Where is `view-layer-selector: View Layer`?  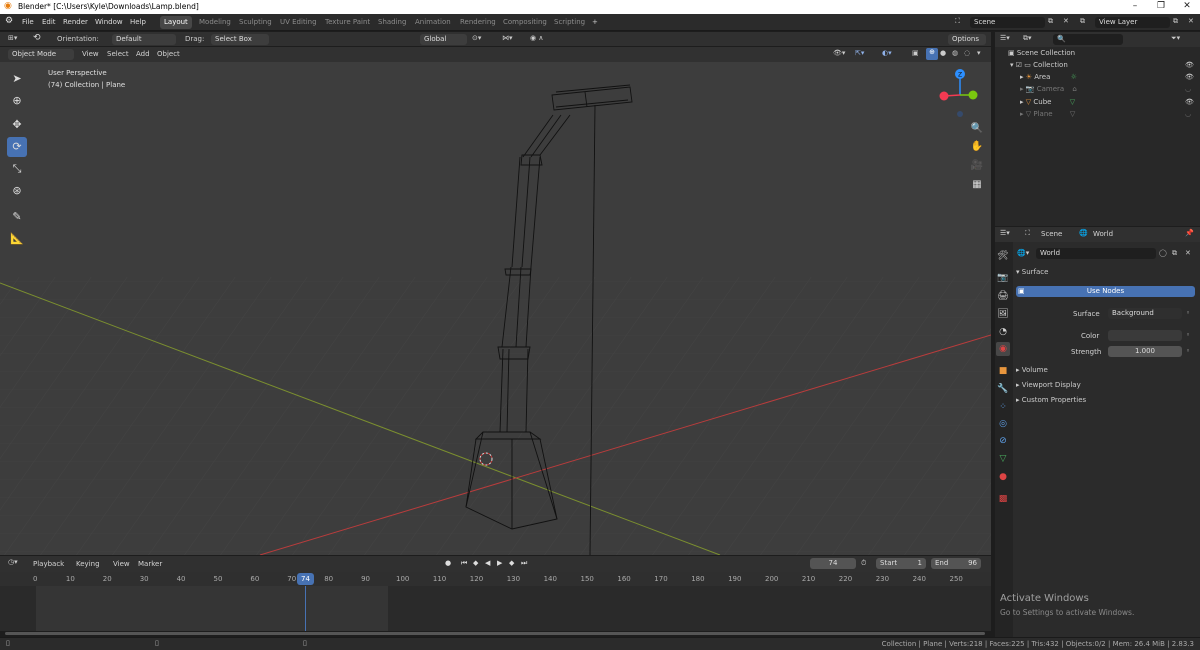 view-layer-selector: View Layer is located at coordinates (1132, 22).